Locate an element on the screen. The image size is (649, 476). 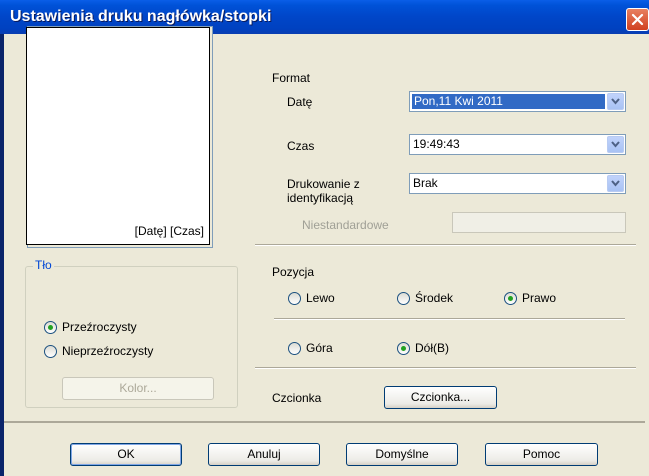
preview-page: [Datę] [Czas] is located at coordinates (118, 136).